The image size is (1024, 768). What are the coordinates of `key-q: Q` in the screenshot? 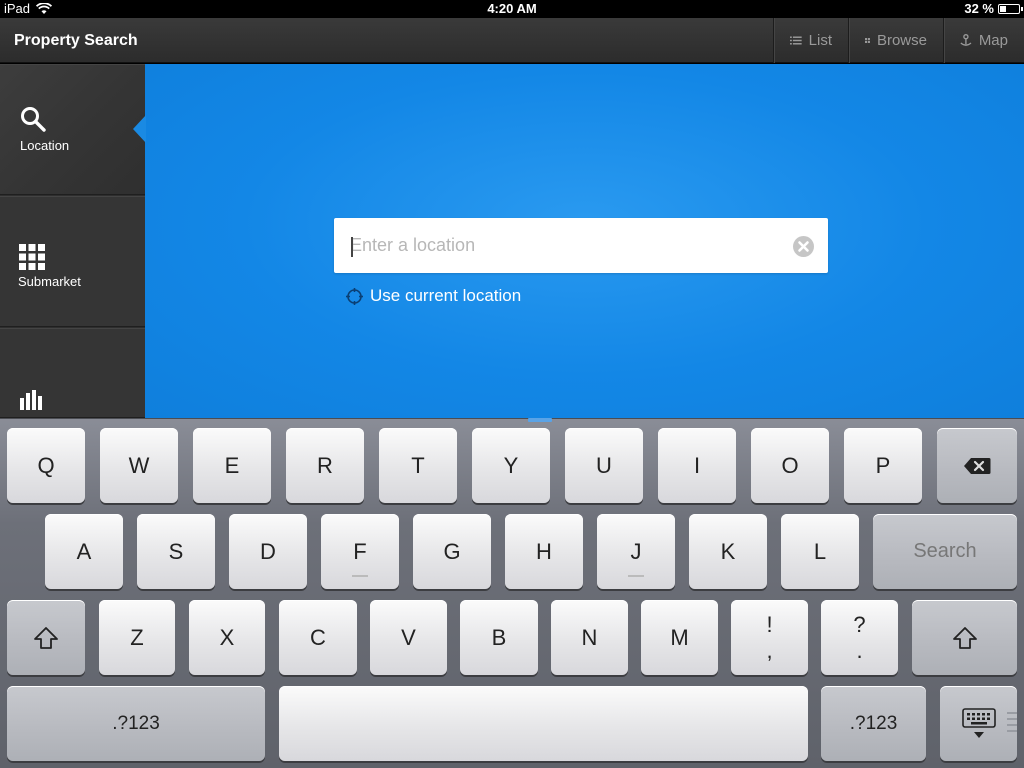 It's located at (46, 465).